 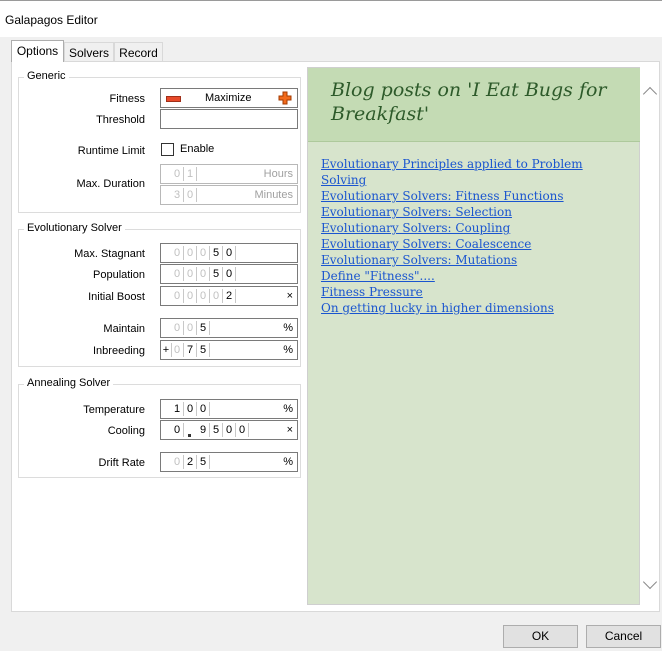 What do you see at coordinates (190, 195) in the screenshot?
I see `minutes-digit: 0` at bounding box center [190, 195].